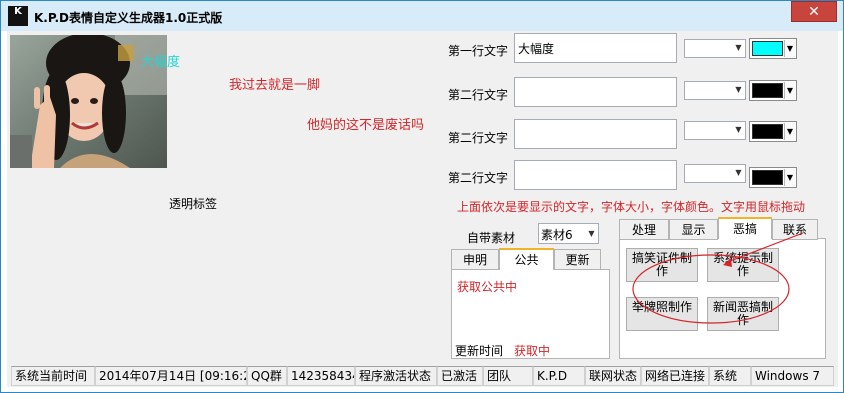 The image size is (844, 393). Describe the element at coordinates (595, 48) in the screenshot. I see `row1-text-input` at that location.